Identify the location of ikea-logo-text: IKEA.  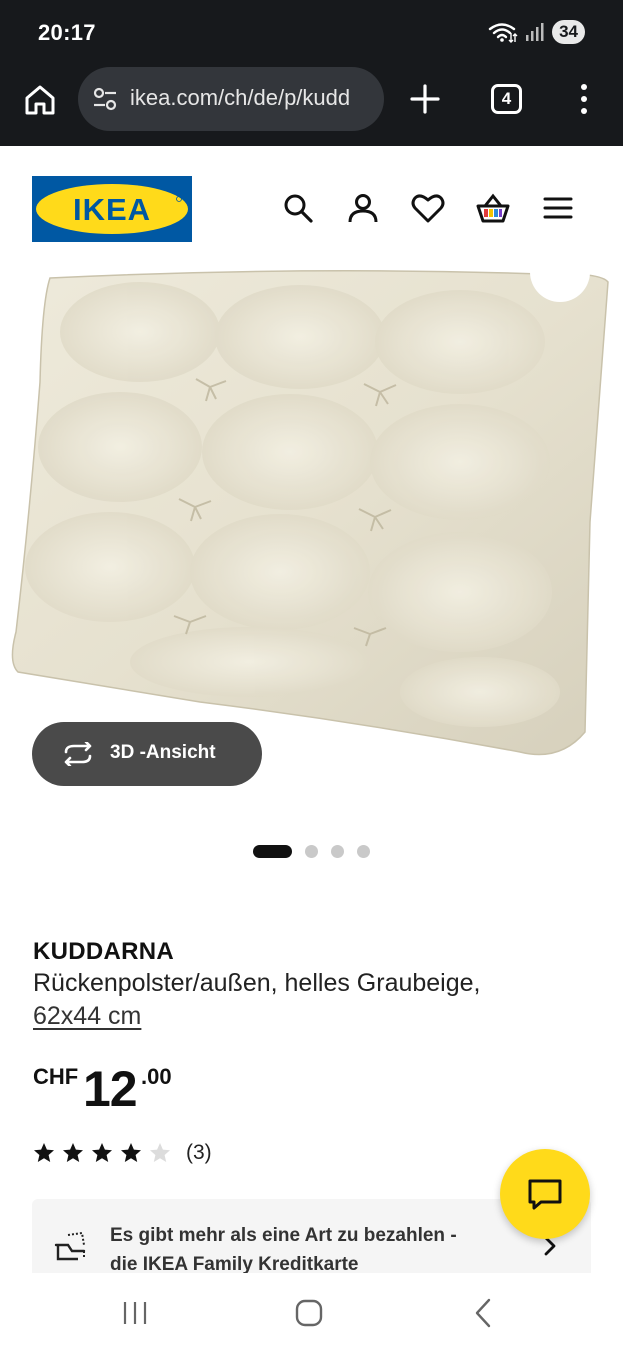
(112, 209).